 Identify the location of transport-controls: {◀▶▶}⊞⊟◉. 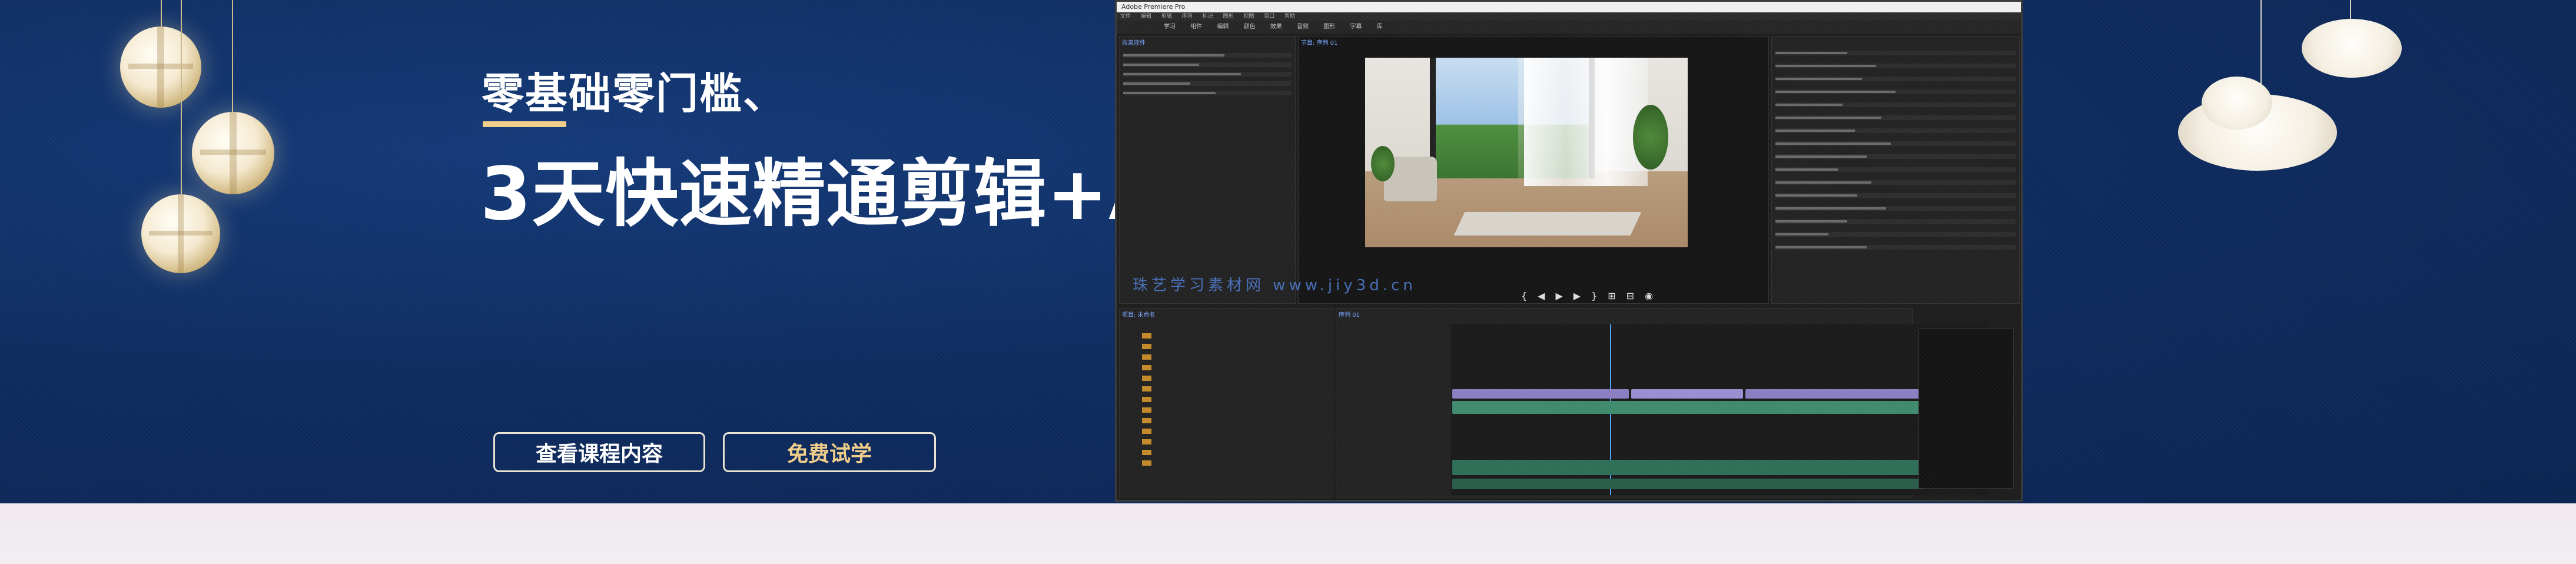
(1592, 298).